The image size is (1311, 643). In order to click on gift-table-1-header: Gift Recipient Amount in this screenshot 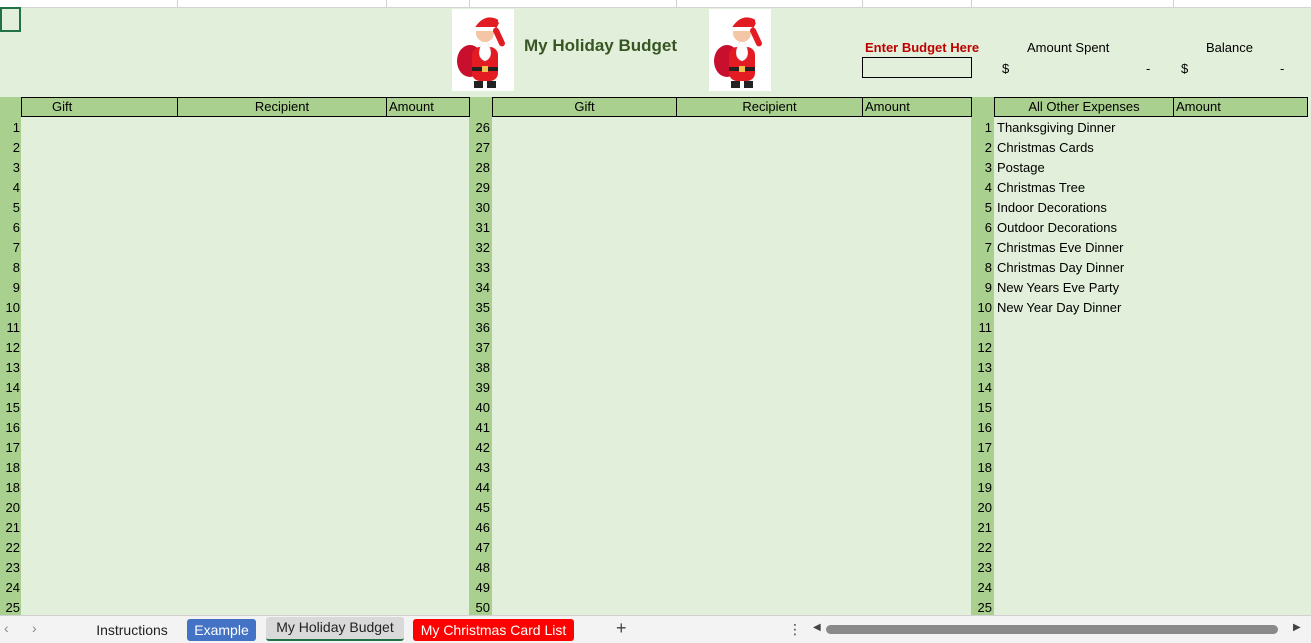, I will do `click(245, 107)`.